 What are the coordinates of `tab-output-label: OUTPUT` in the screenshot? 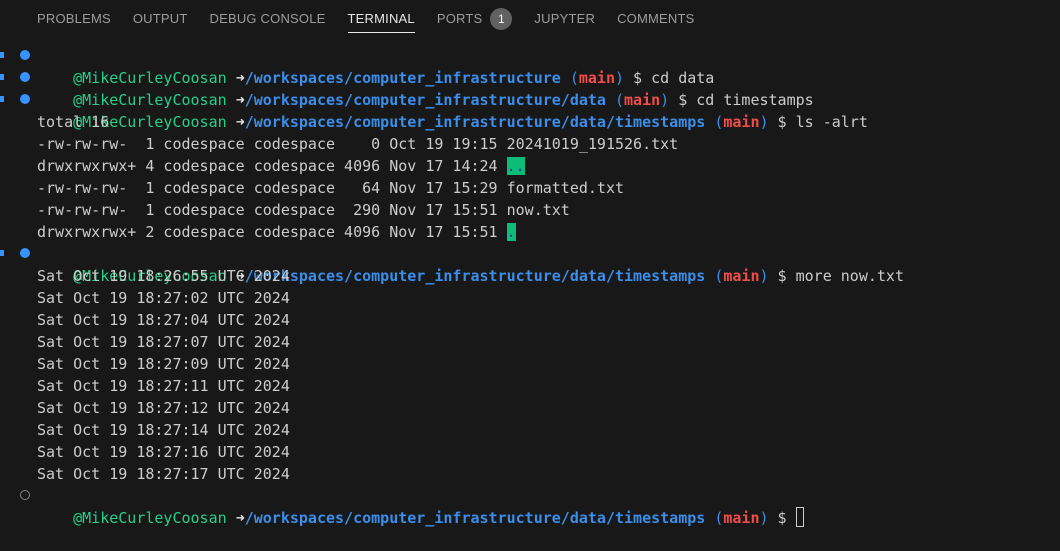 It's located at (160, 18).